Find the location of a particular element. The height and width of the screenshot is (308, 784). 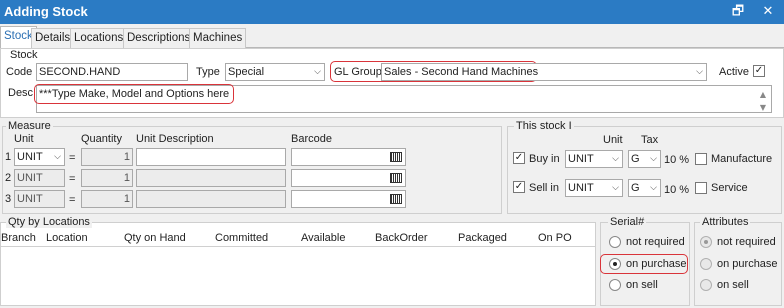

type-value: Special is located at coordinates (246, 72).